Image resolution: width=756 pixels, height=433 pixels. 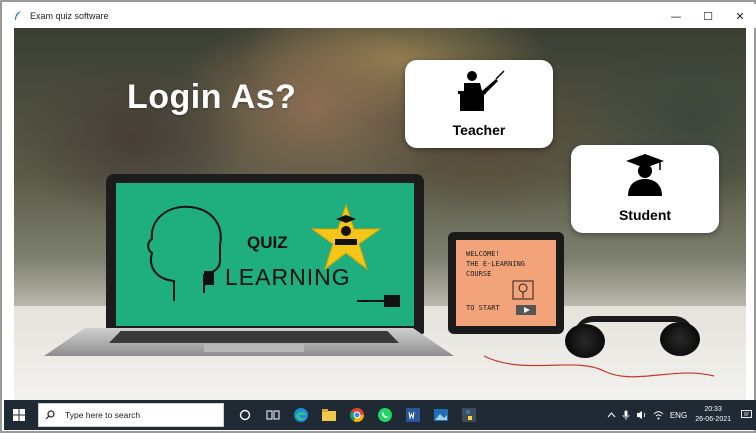 I want to click on whatsapp-icon, so click(x=385, y=415).